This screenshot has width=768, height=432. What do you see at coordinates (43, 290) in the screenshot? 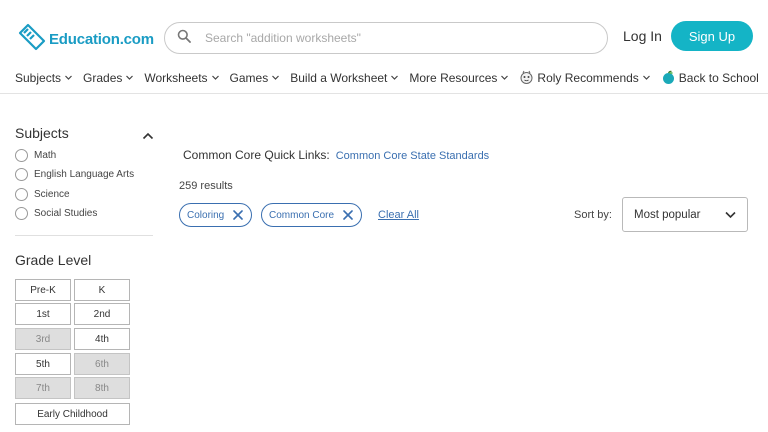
I see `grade-pre-k: Pre-K` at bounding box center [43, 290].